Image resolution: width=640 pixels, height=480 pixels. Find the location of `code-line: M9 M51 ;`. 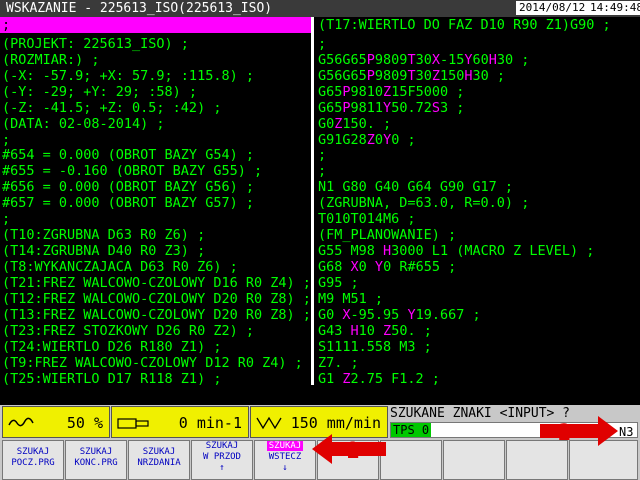

code-line: M9 M51 ; is located at coordinates (351, 299).